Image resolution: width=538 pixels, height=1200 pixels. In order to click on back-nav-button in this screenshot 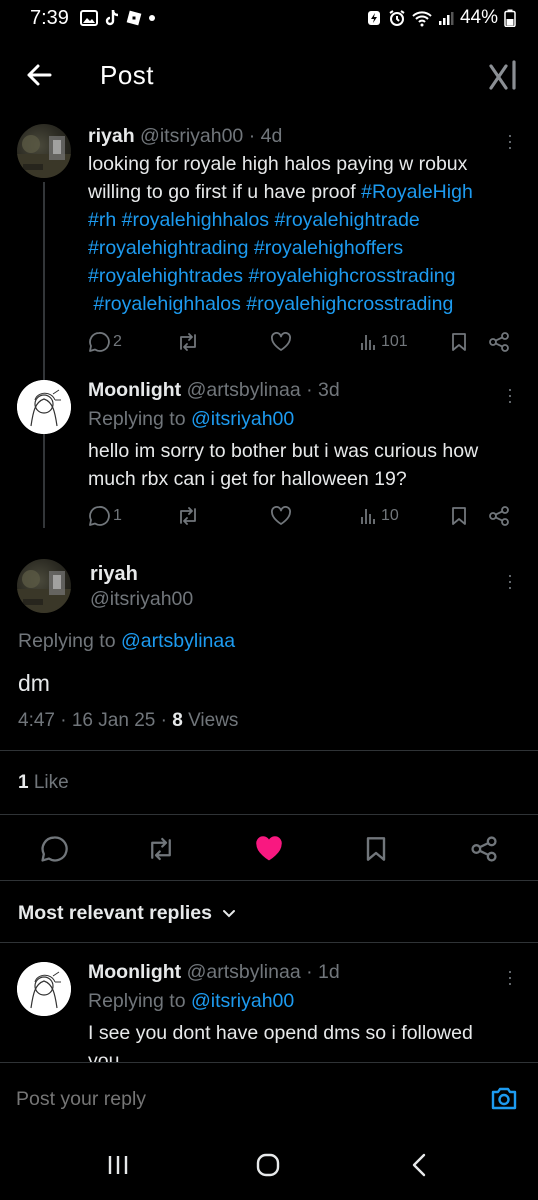, I will do `click(419, 1165)`.